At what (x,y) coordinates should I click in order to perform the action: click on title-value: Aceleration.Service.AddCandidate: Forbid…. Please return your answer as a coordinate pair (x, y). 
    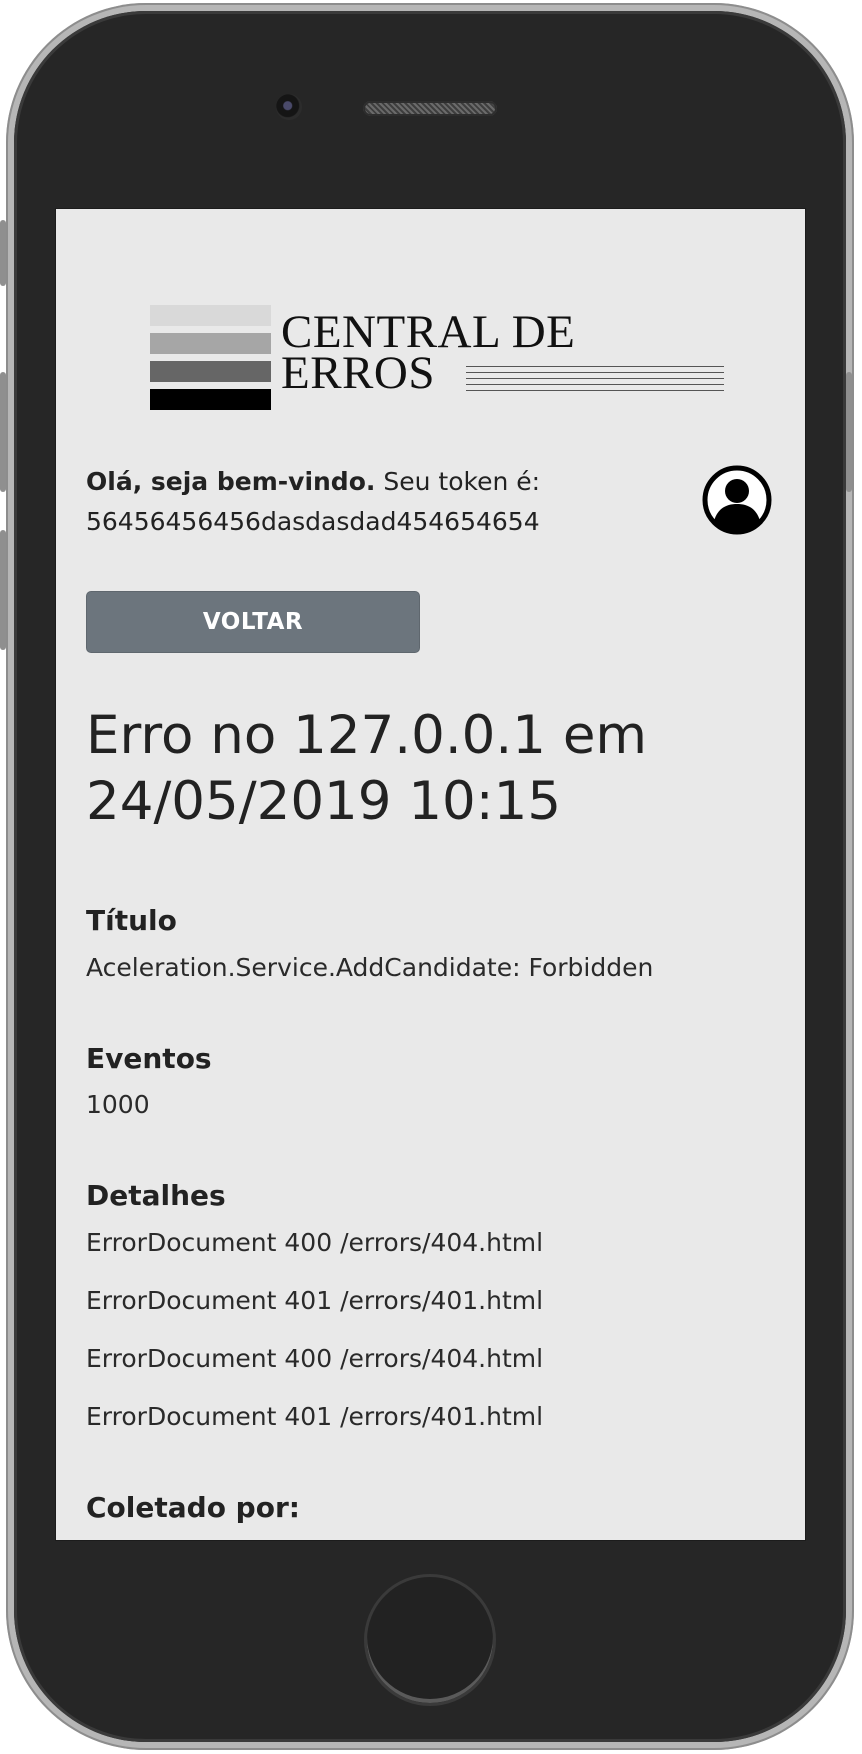
    Looking at the image, I should click on (370, 967).